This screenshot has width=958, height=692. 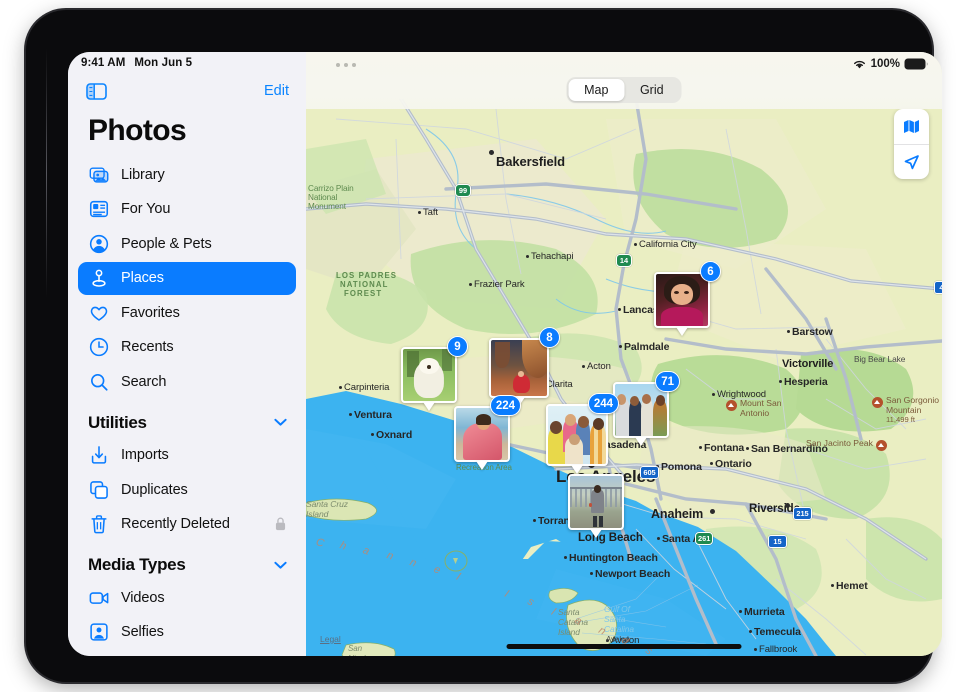 I want to click on sidebar-item-selfies: Selfies, so click(x=187, y=632).